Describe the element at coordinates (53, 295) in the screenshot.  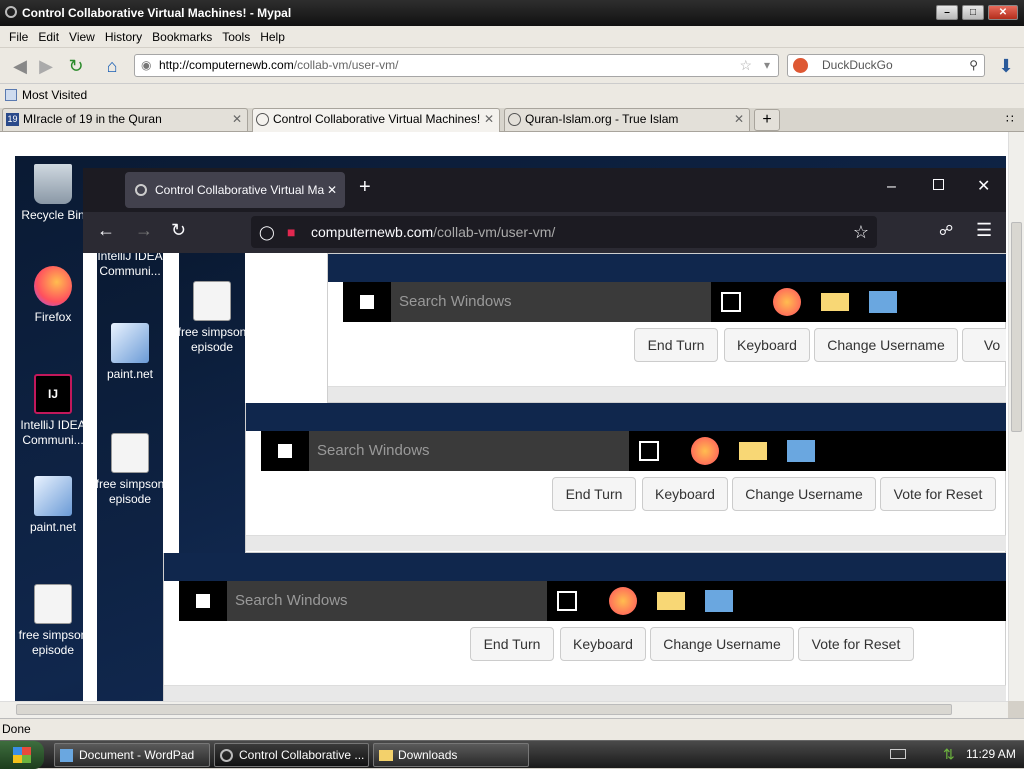
I see `desktop-icon-firefox: Firefox` at that location.